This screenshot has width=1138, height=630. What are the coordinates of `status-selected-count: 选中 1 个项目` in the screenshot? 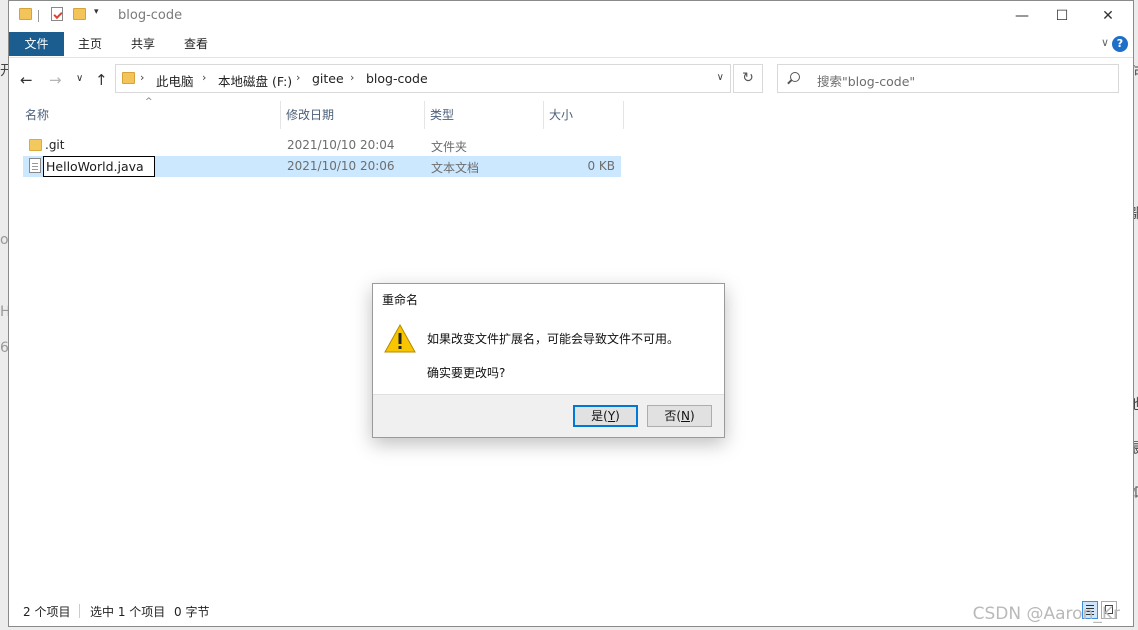 It's located at (128, 612).